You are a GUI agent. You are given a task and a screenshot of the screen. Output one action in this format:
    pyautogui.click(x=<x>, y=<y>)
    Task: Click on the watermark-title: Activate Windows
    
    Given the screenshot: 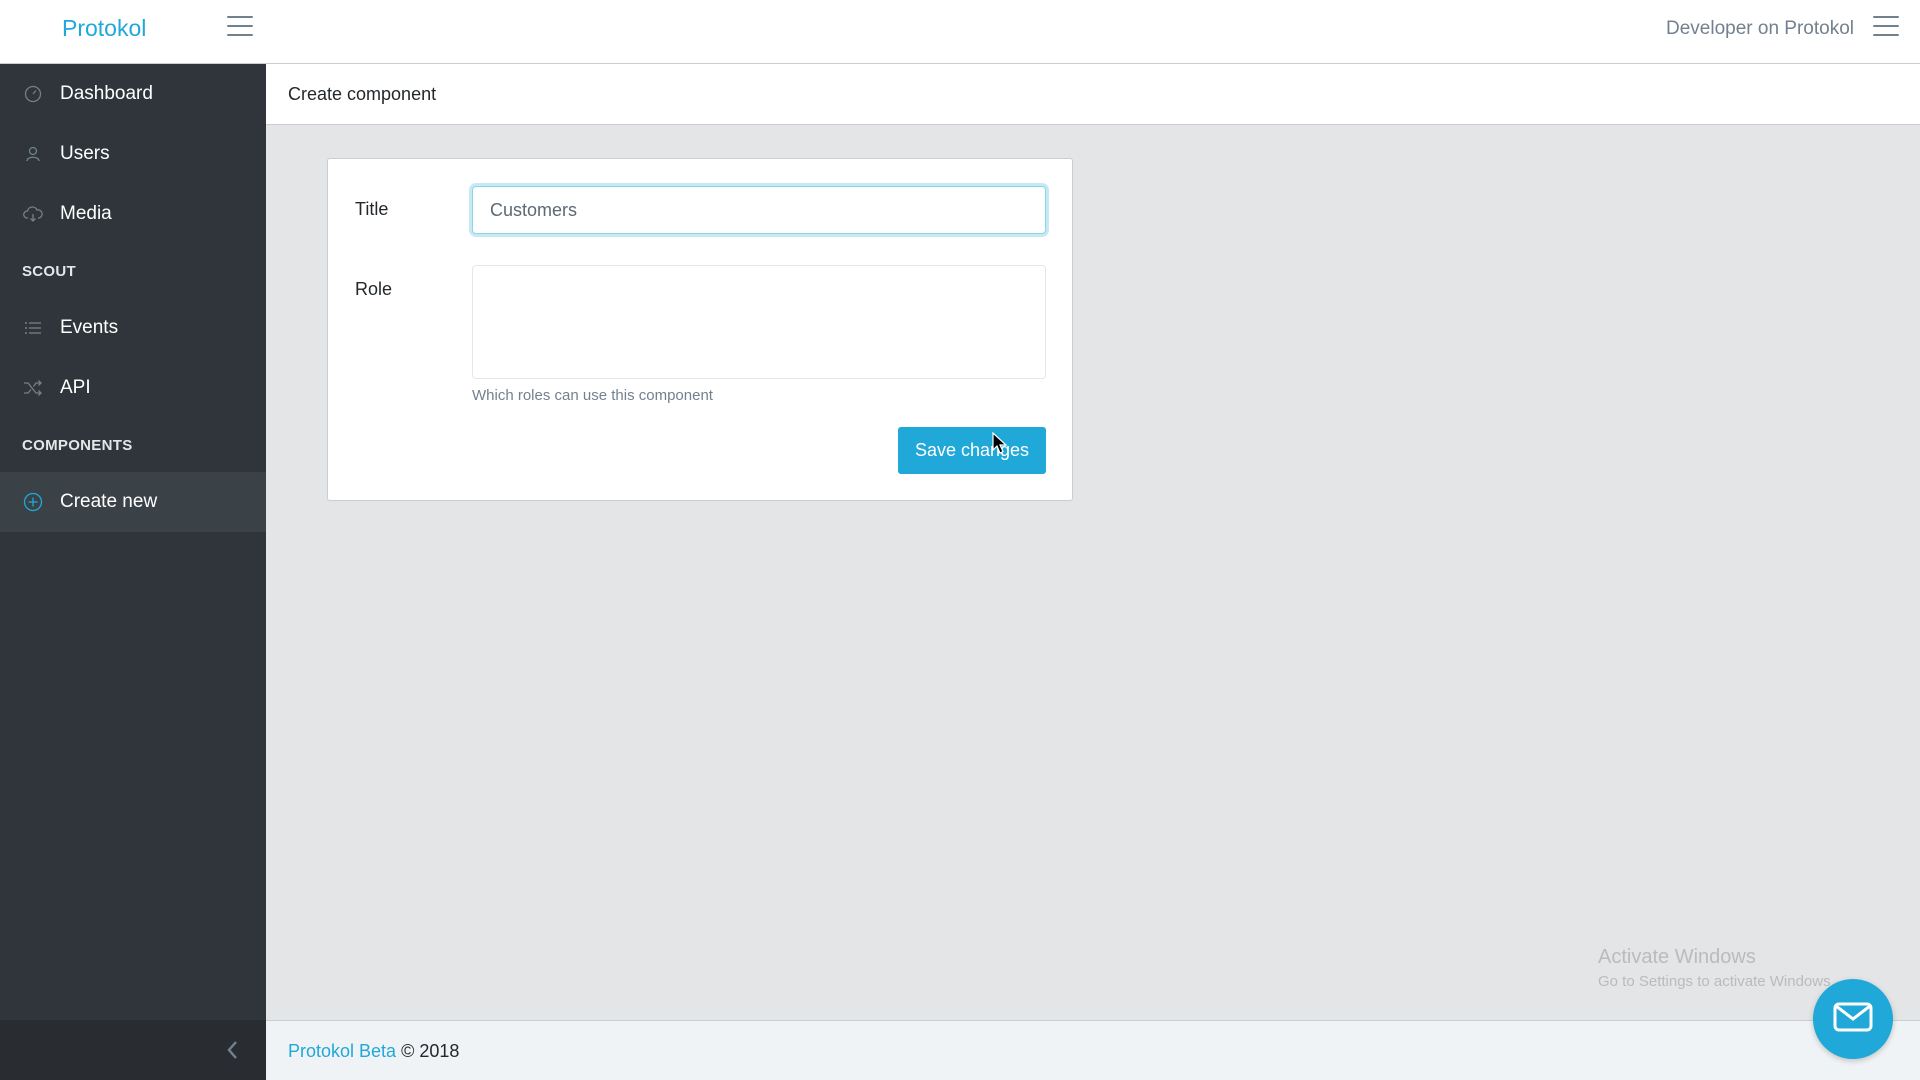 What is the action you would take?
    pyautogui.click(x=1677, y=957)
    